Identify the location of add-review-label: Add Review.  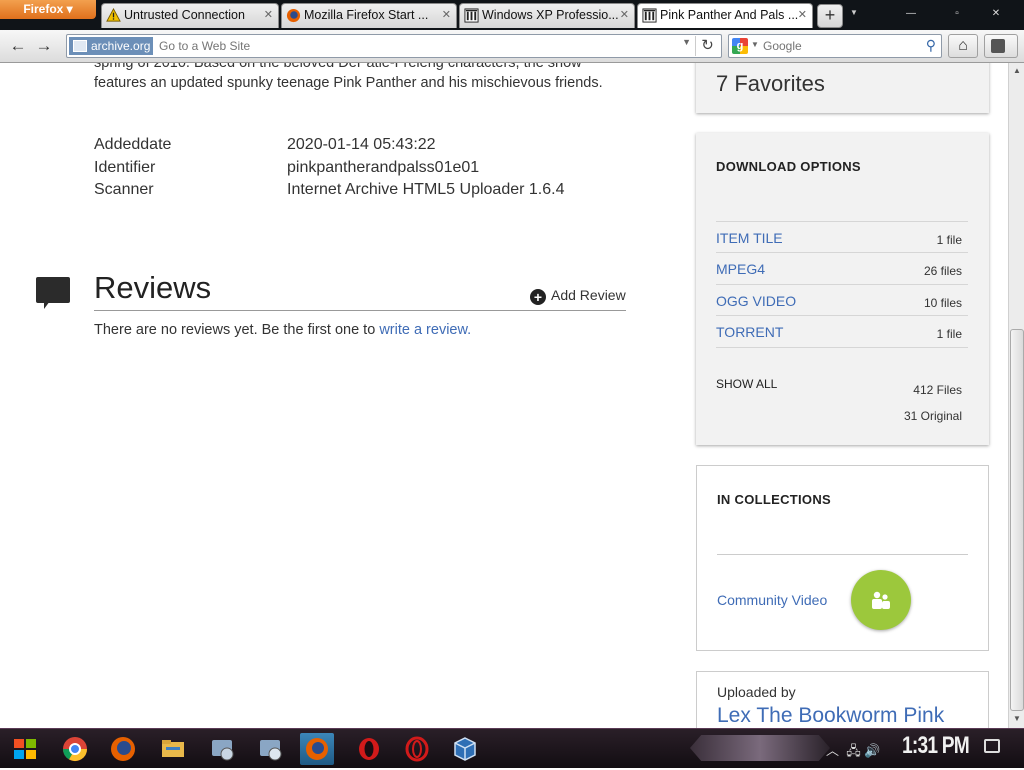
(588, 295).